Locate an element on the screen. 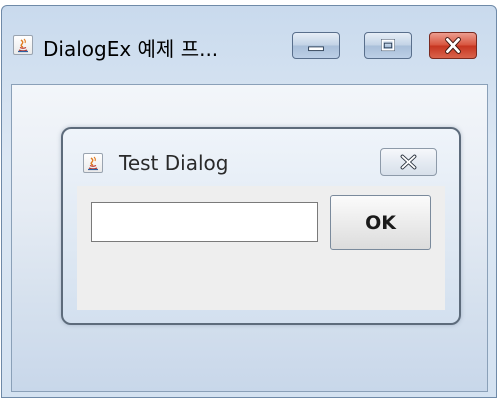  minimize-icon is located at coordinates (316, 49).